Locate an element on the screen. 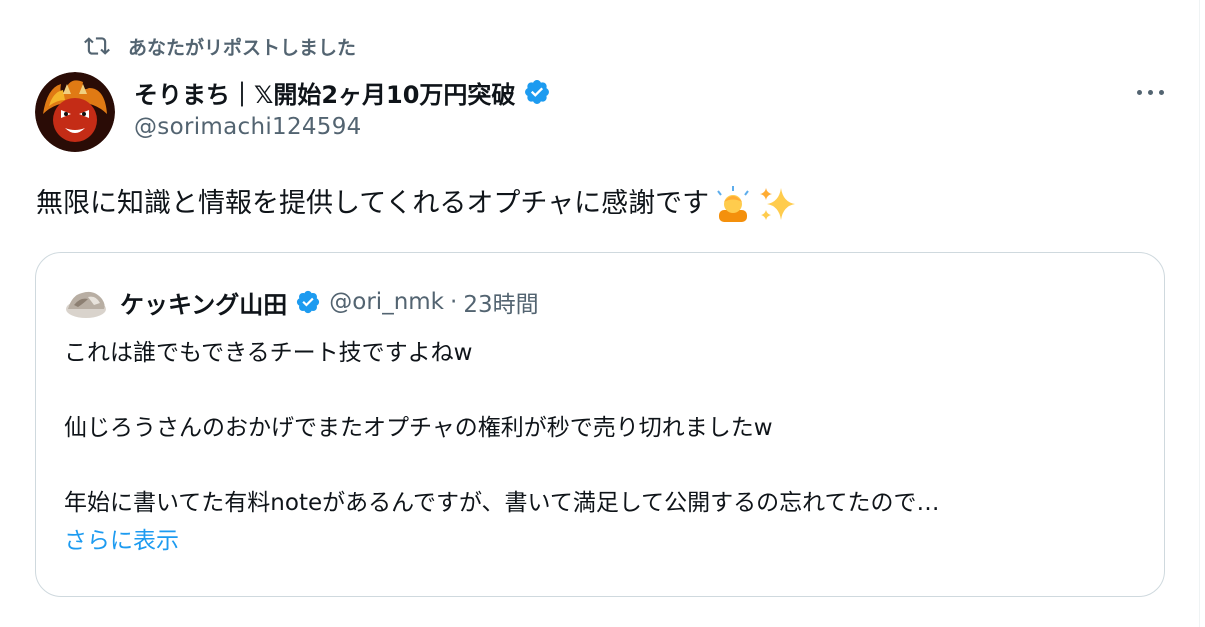 The image size is (1205, 627). repost-indicator: あなたがリポストしました is located at coordinates (220, 46).